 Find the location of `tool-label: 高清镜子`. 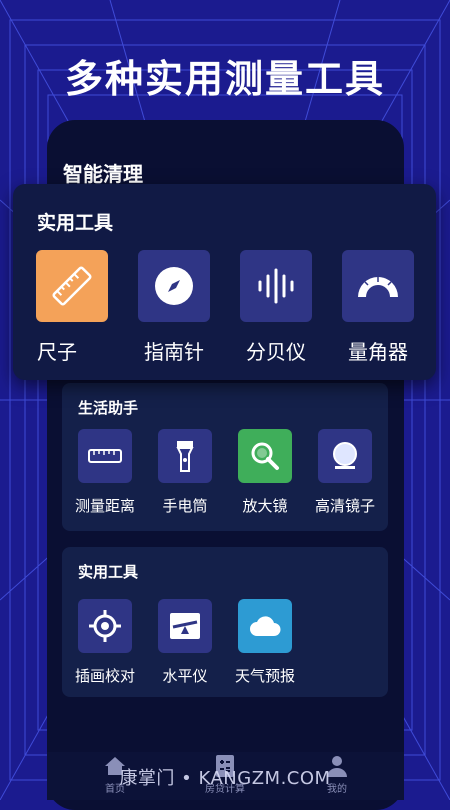

tool-label: 高清镜子 is located at coordinates (344, 506).